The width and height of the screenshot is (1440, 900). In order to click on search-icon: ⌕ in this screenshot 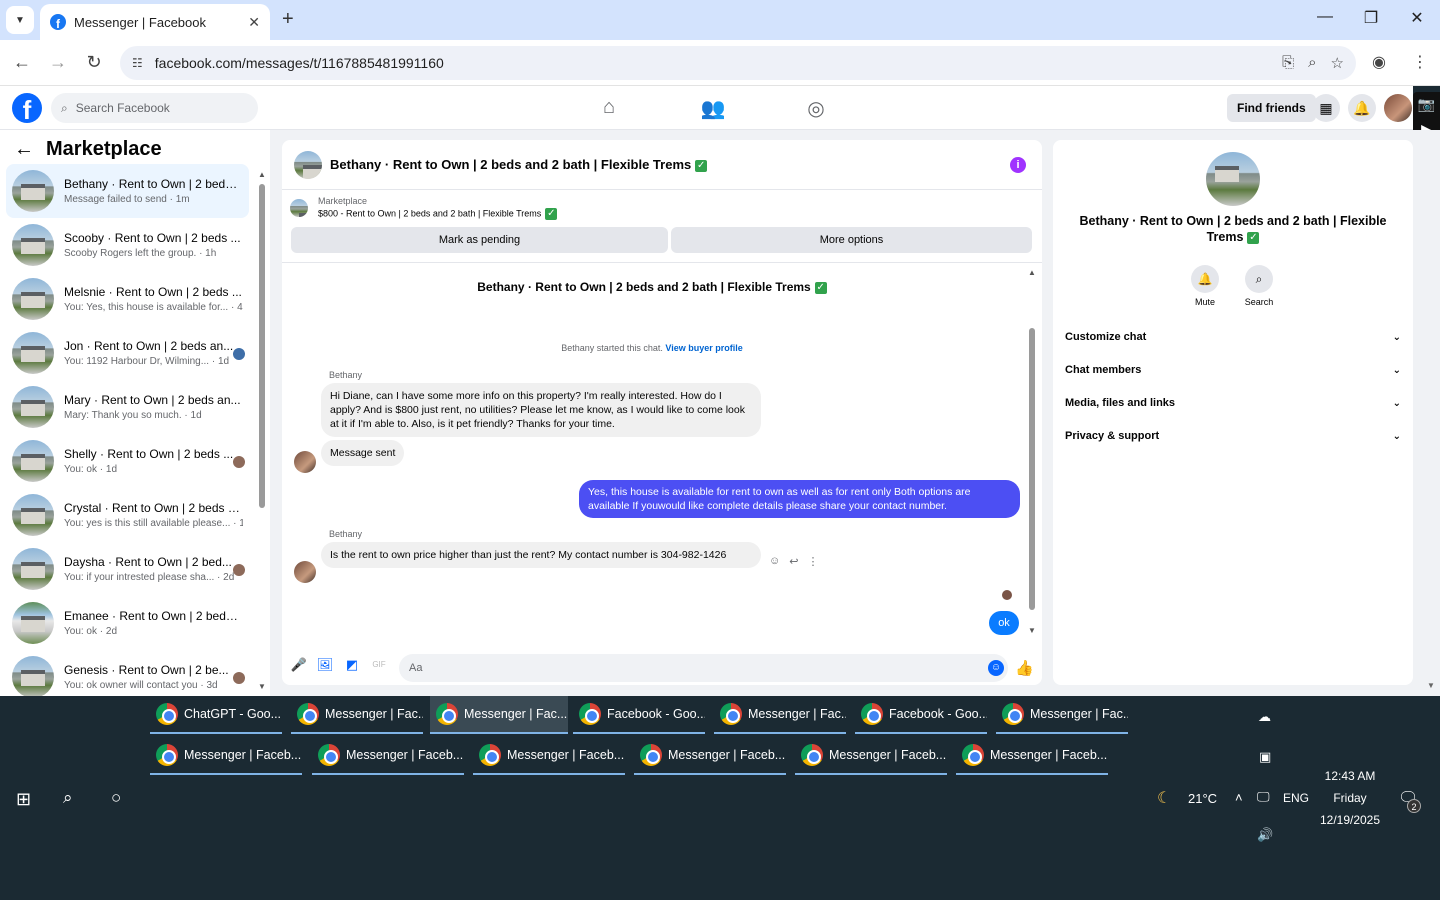, I will do `click(68, 798)`.